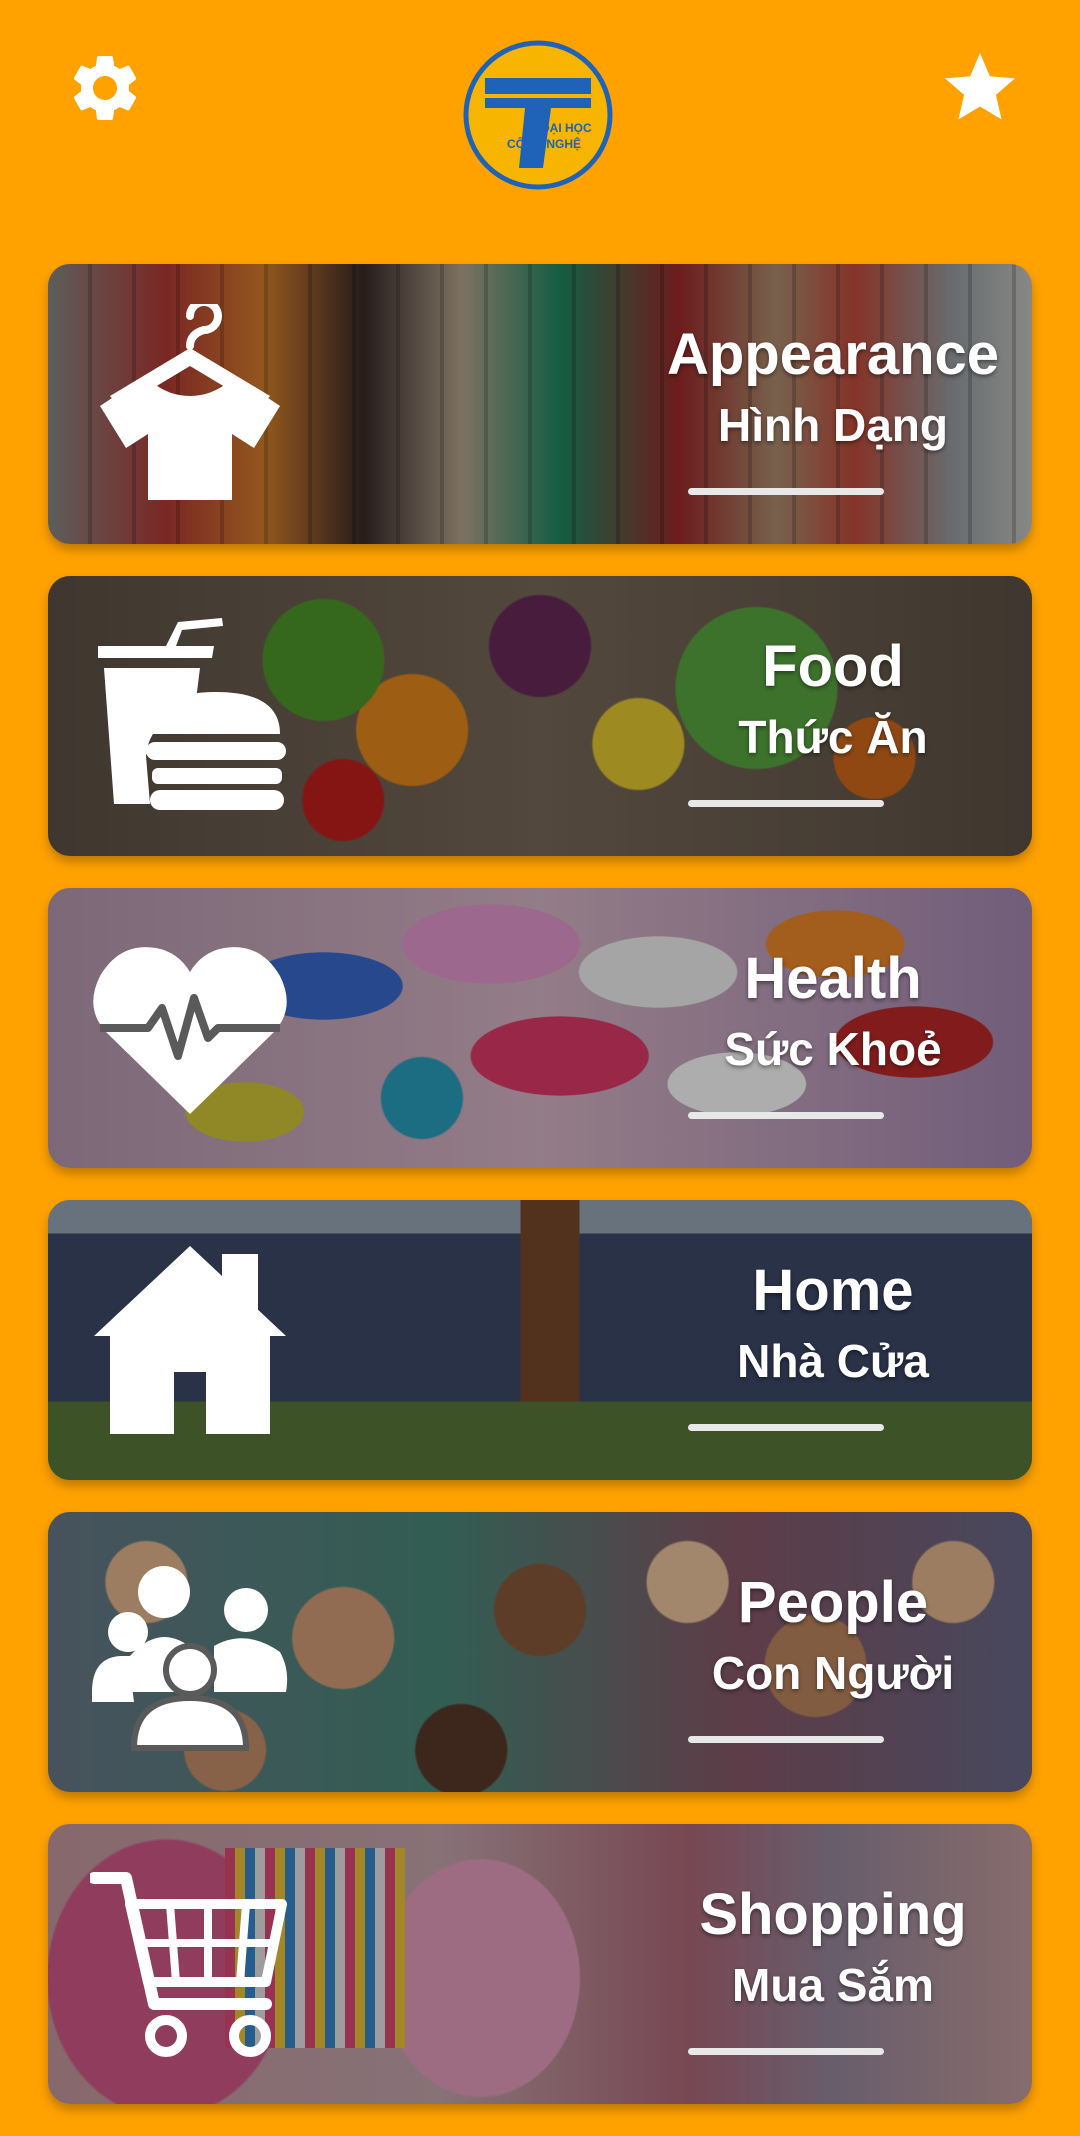  What do you see at coordinates (833, 1602) in the screenshot?
I see `category-title-en: People` at bounding box center [833, 1602].